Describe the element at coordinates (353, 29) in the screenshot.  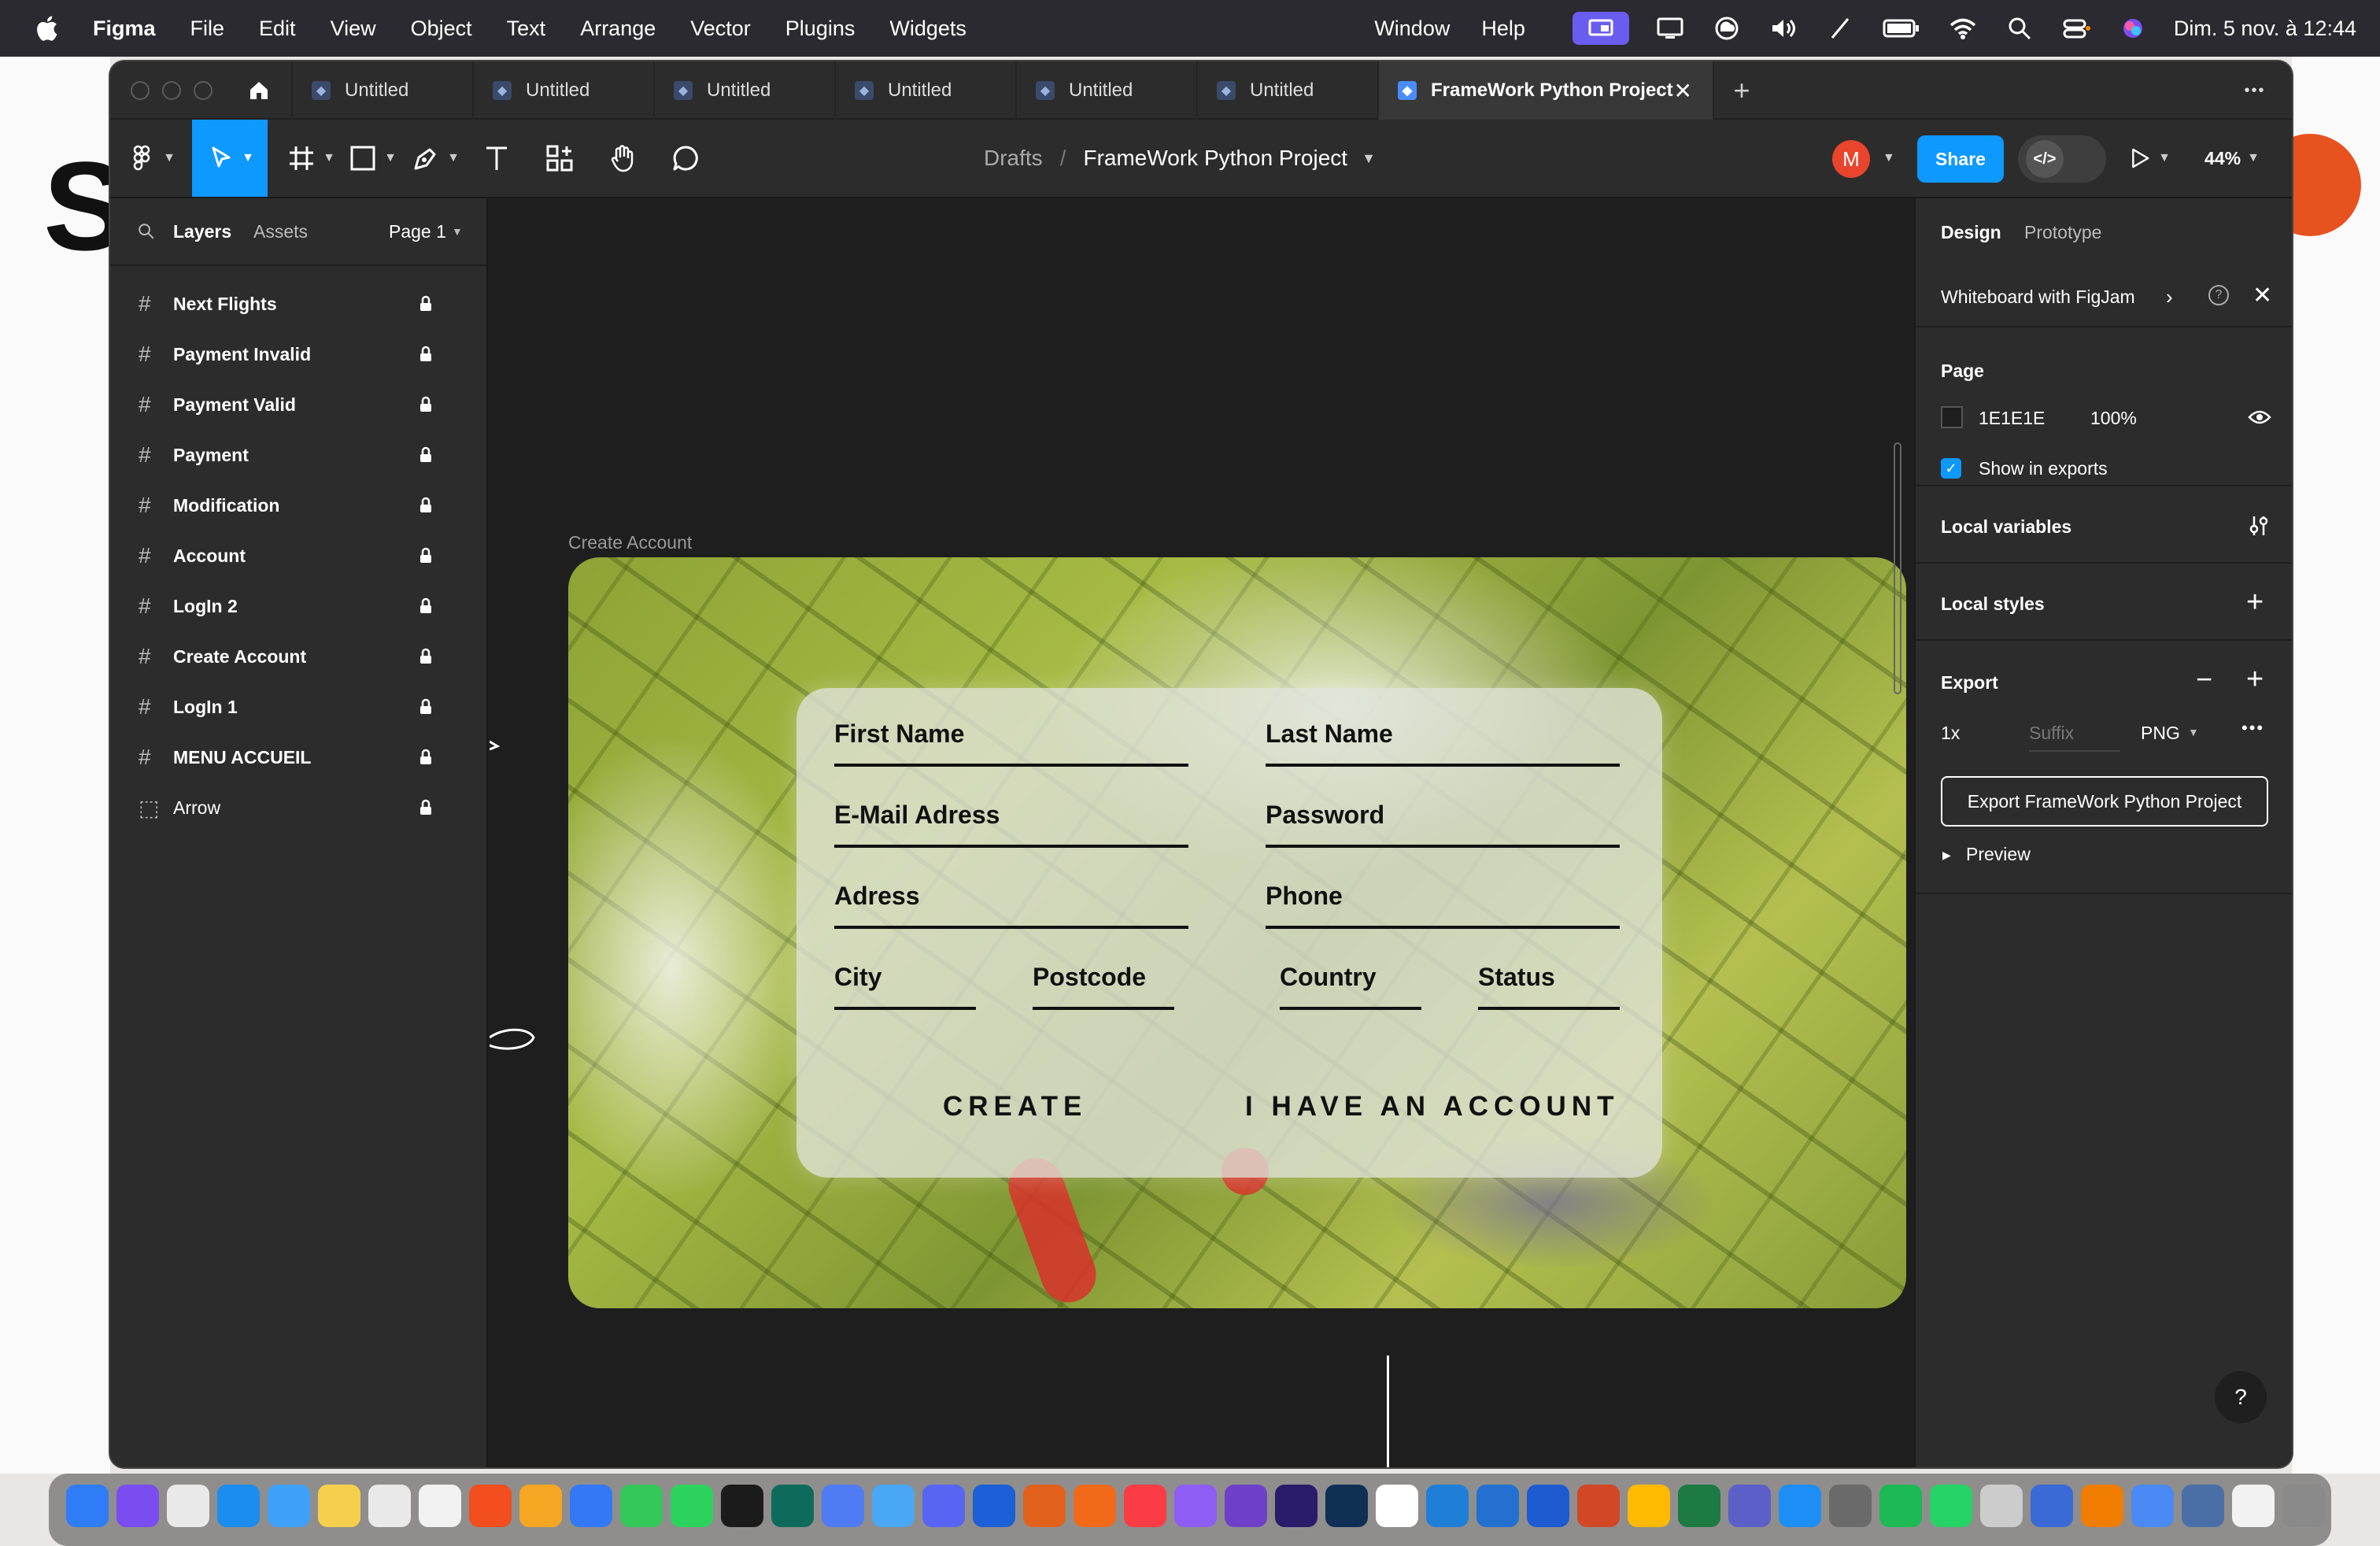
I see `menu-view: View` at that location.